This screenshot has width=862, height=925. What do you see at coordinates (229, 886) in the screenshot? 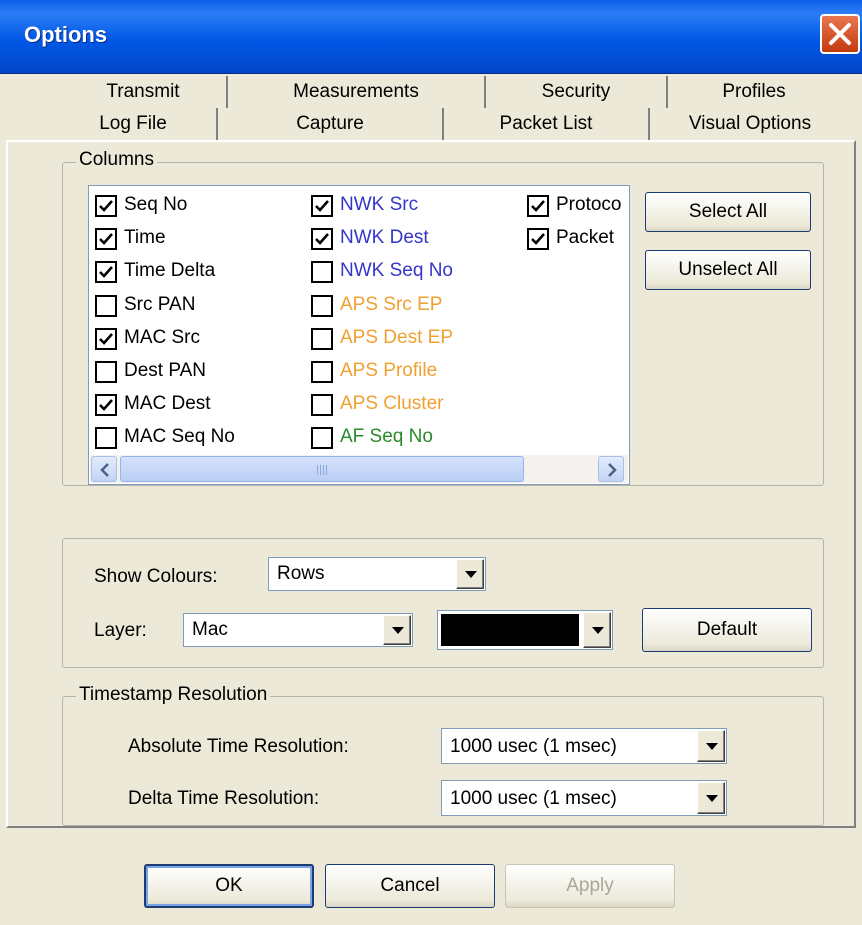
I see `ok-button: OK` at bounding box center [229, 886].